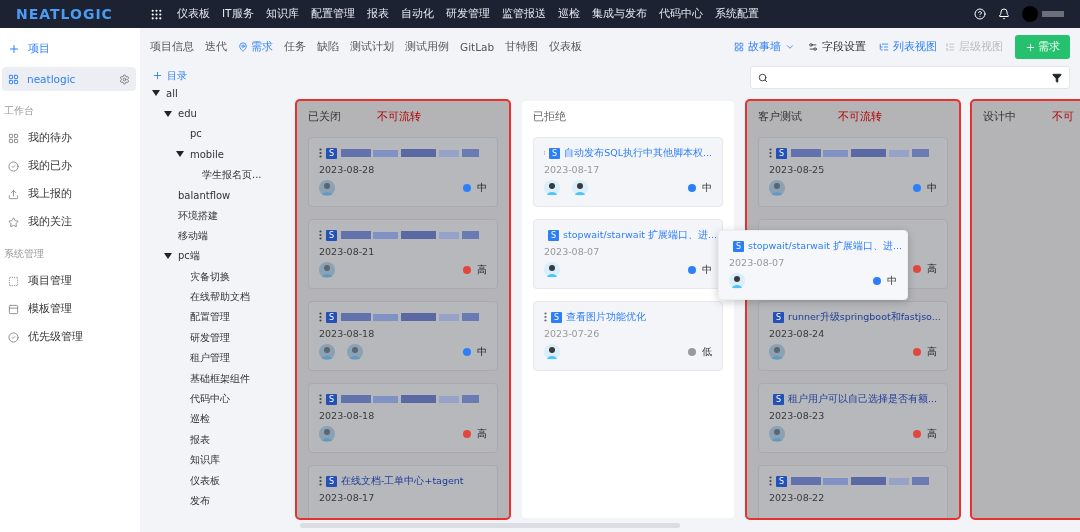 The image size is (1080, 532). What do you see at coordinates (210, 337) in the screenshot?
I see `tree-node: 研发管理` at bounding box center [210, 337].